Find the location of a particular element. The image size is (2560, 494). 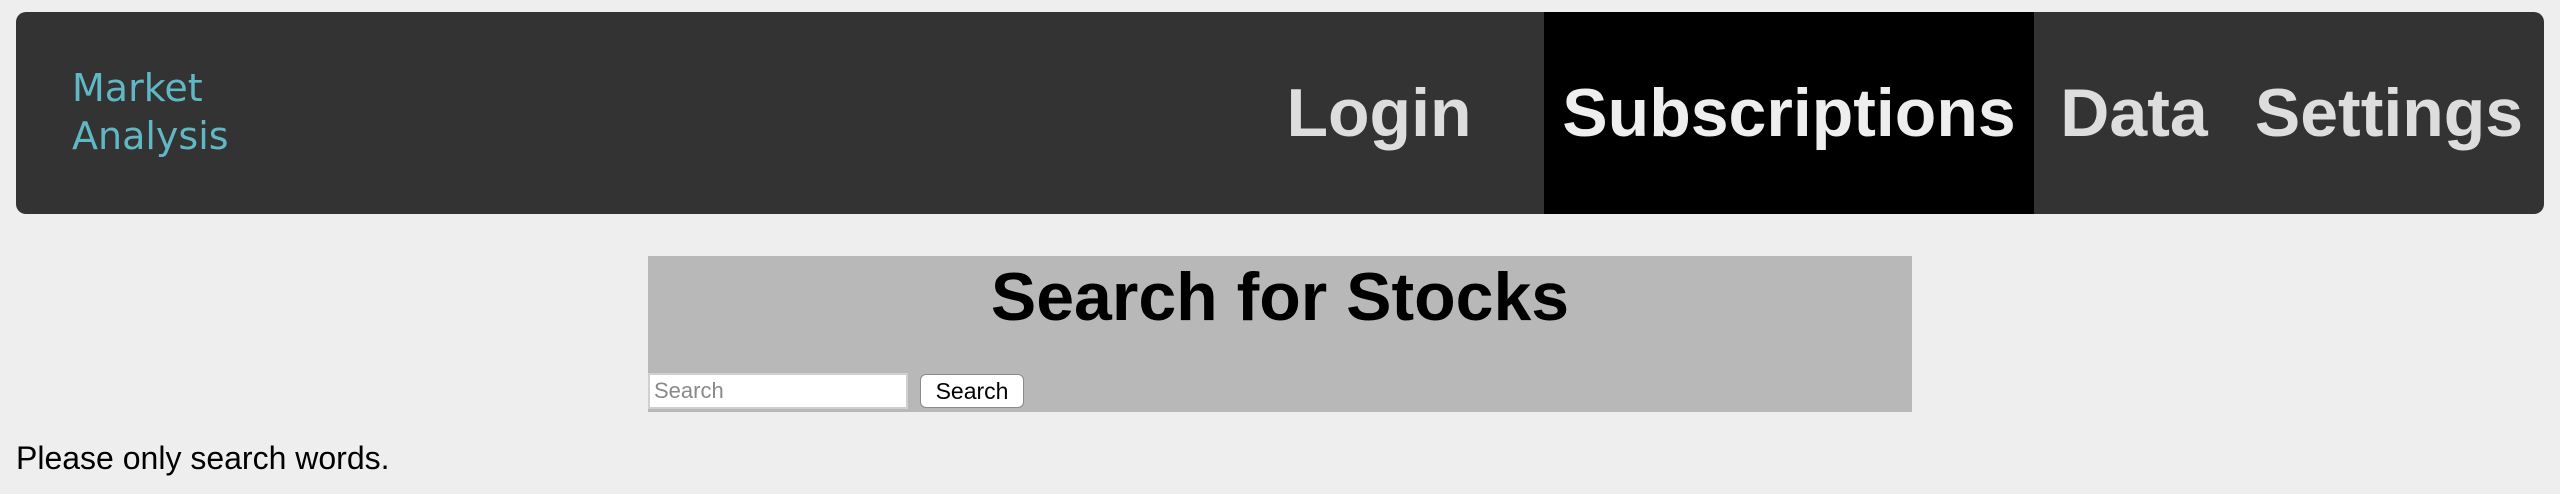

help-text: Please only search words. is located at coordinates (203, 458).